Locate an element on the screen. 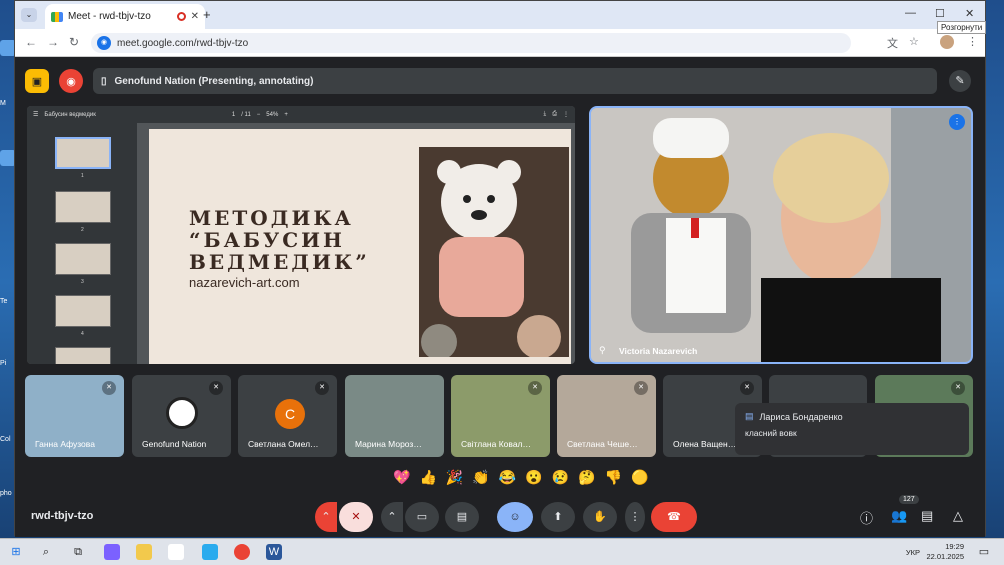  participant-avatar: С is located at coordinates (290, 414).